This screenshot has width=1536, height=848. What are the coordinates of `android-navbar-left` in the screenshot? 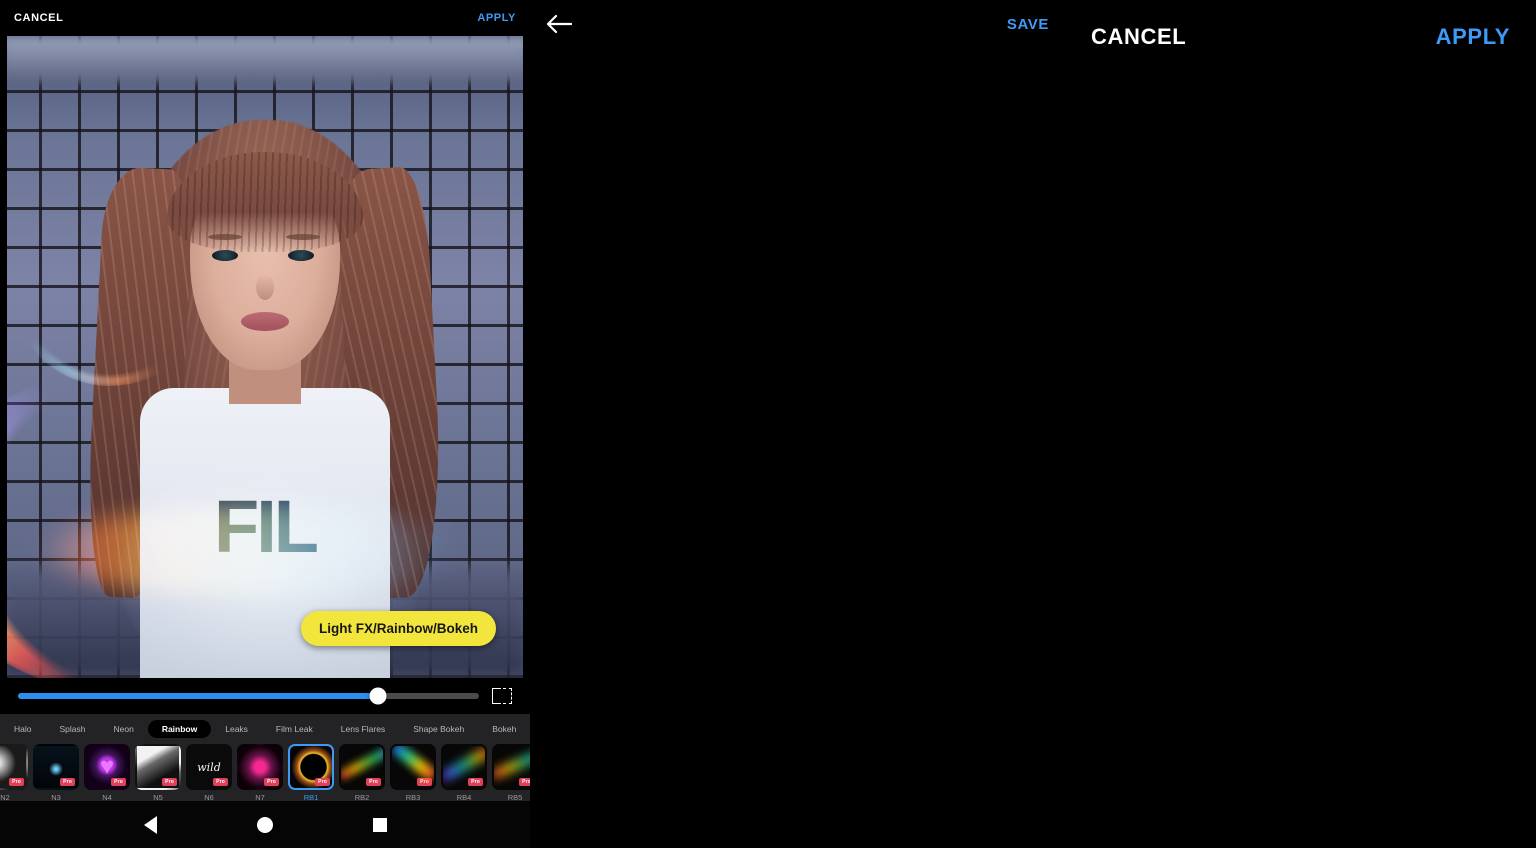 It's located at (265, 824).